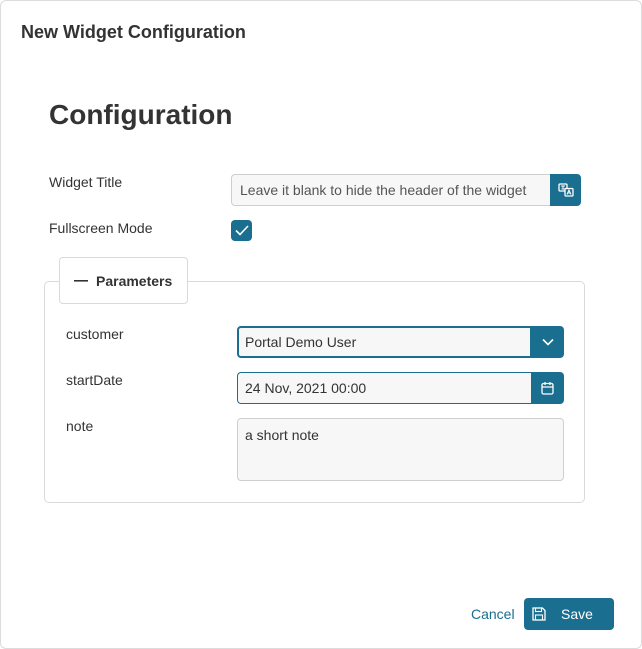 The image size is (642, 649). Describe the element at coordinates (384, 342) in the screenshot. I see `customer-select-value: Portal Demo User` at that location.